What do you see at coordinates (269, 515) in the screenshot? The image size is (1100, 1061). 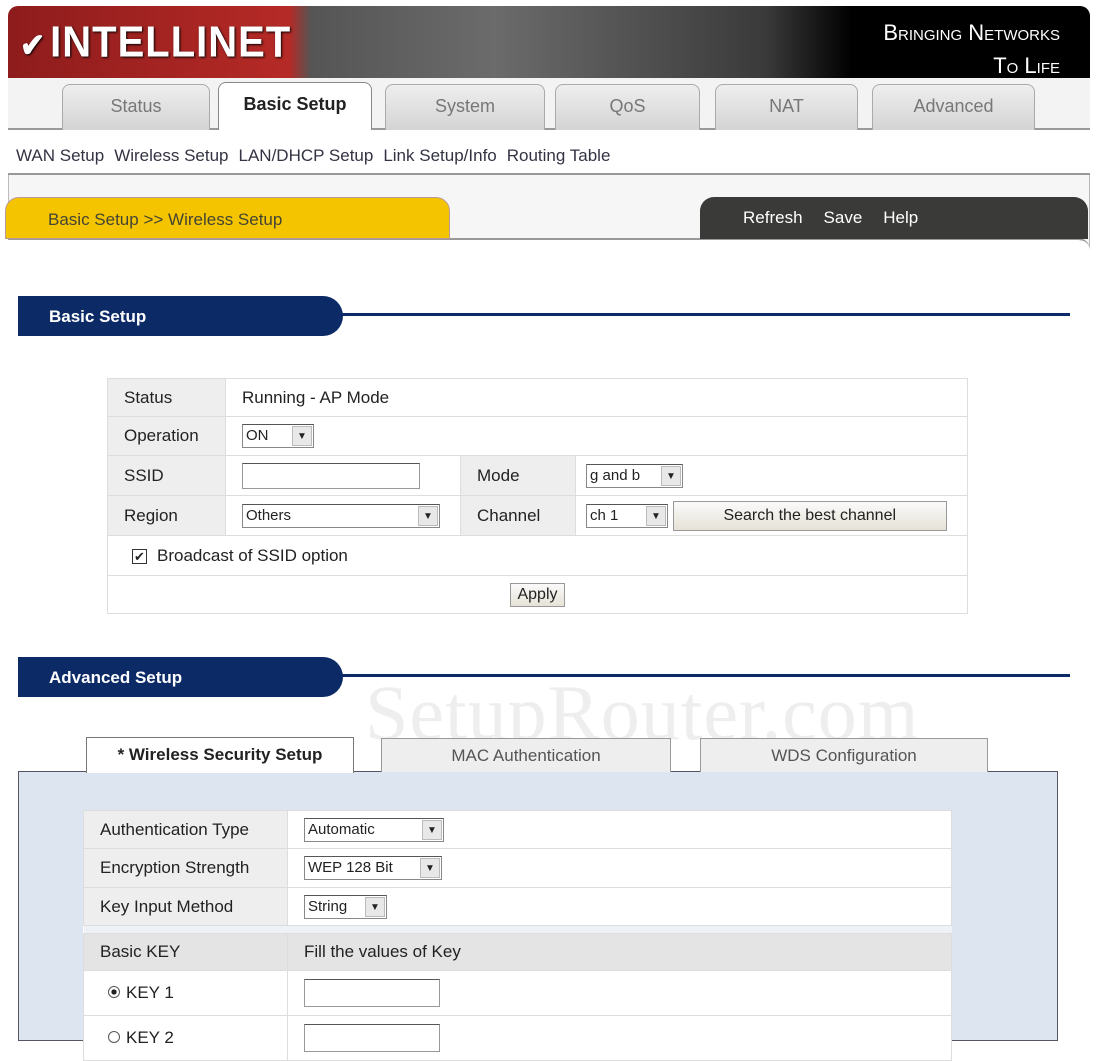 I see `region-value: Others` at bounding box center [269, 515].